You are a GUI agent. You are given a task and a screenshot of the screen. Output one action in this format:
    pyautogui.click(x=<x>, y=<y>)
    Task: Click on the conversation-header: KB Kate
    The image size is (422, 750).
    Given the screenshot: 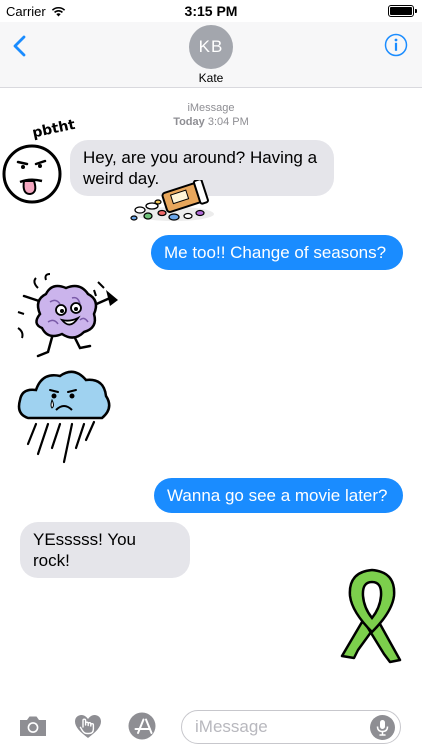 What is the action you would take?
    pyautogui.click(x=211, y=55)
    